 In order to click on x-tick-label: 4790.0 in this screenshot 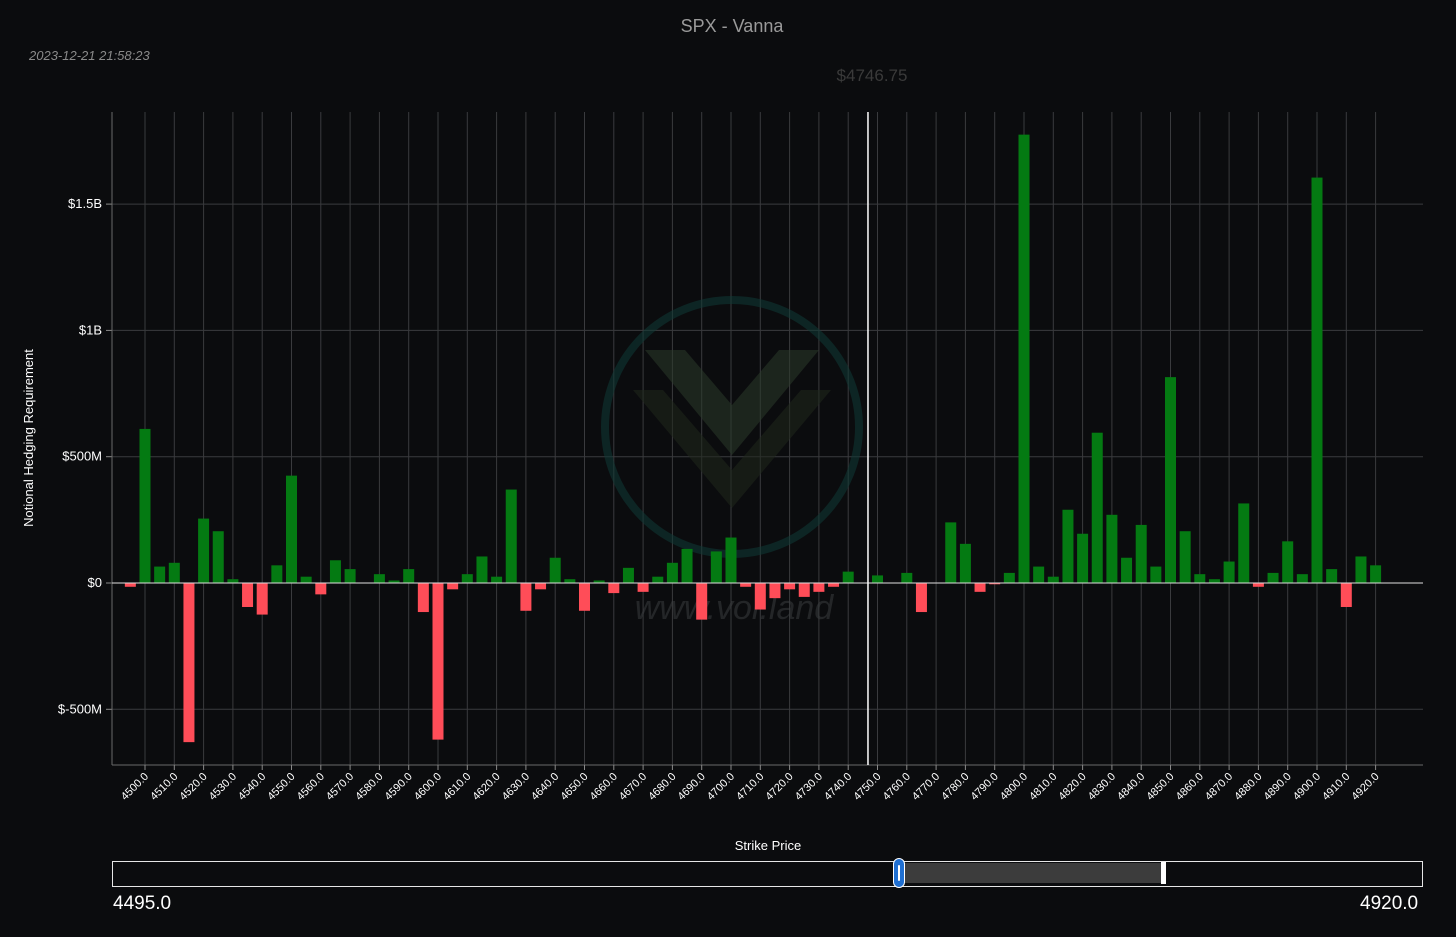, I will do `click(985, 787)`.